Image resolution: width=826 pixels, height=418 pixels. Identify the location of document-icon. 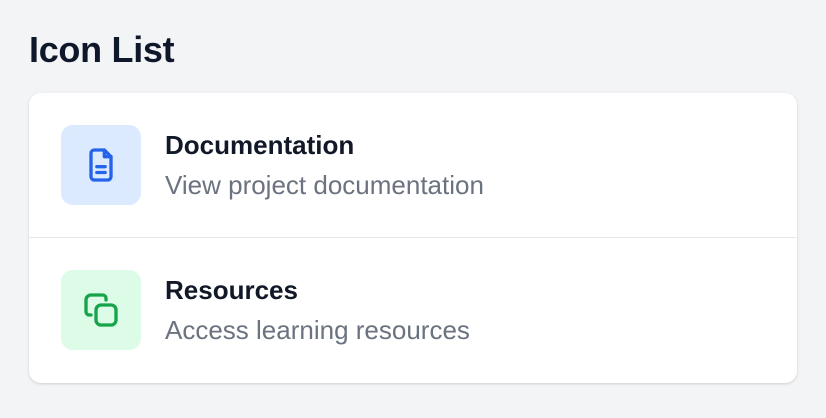
(101, 165).